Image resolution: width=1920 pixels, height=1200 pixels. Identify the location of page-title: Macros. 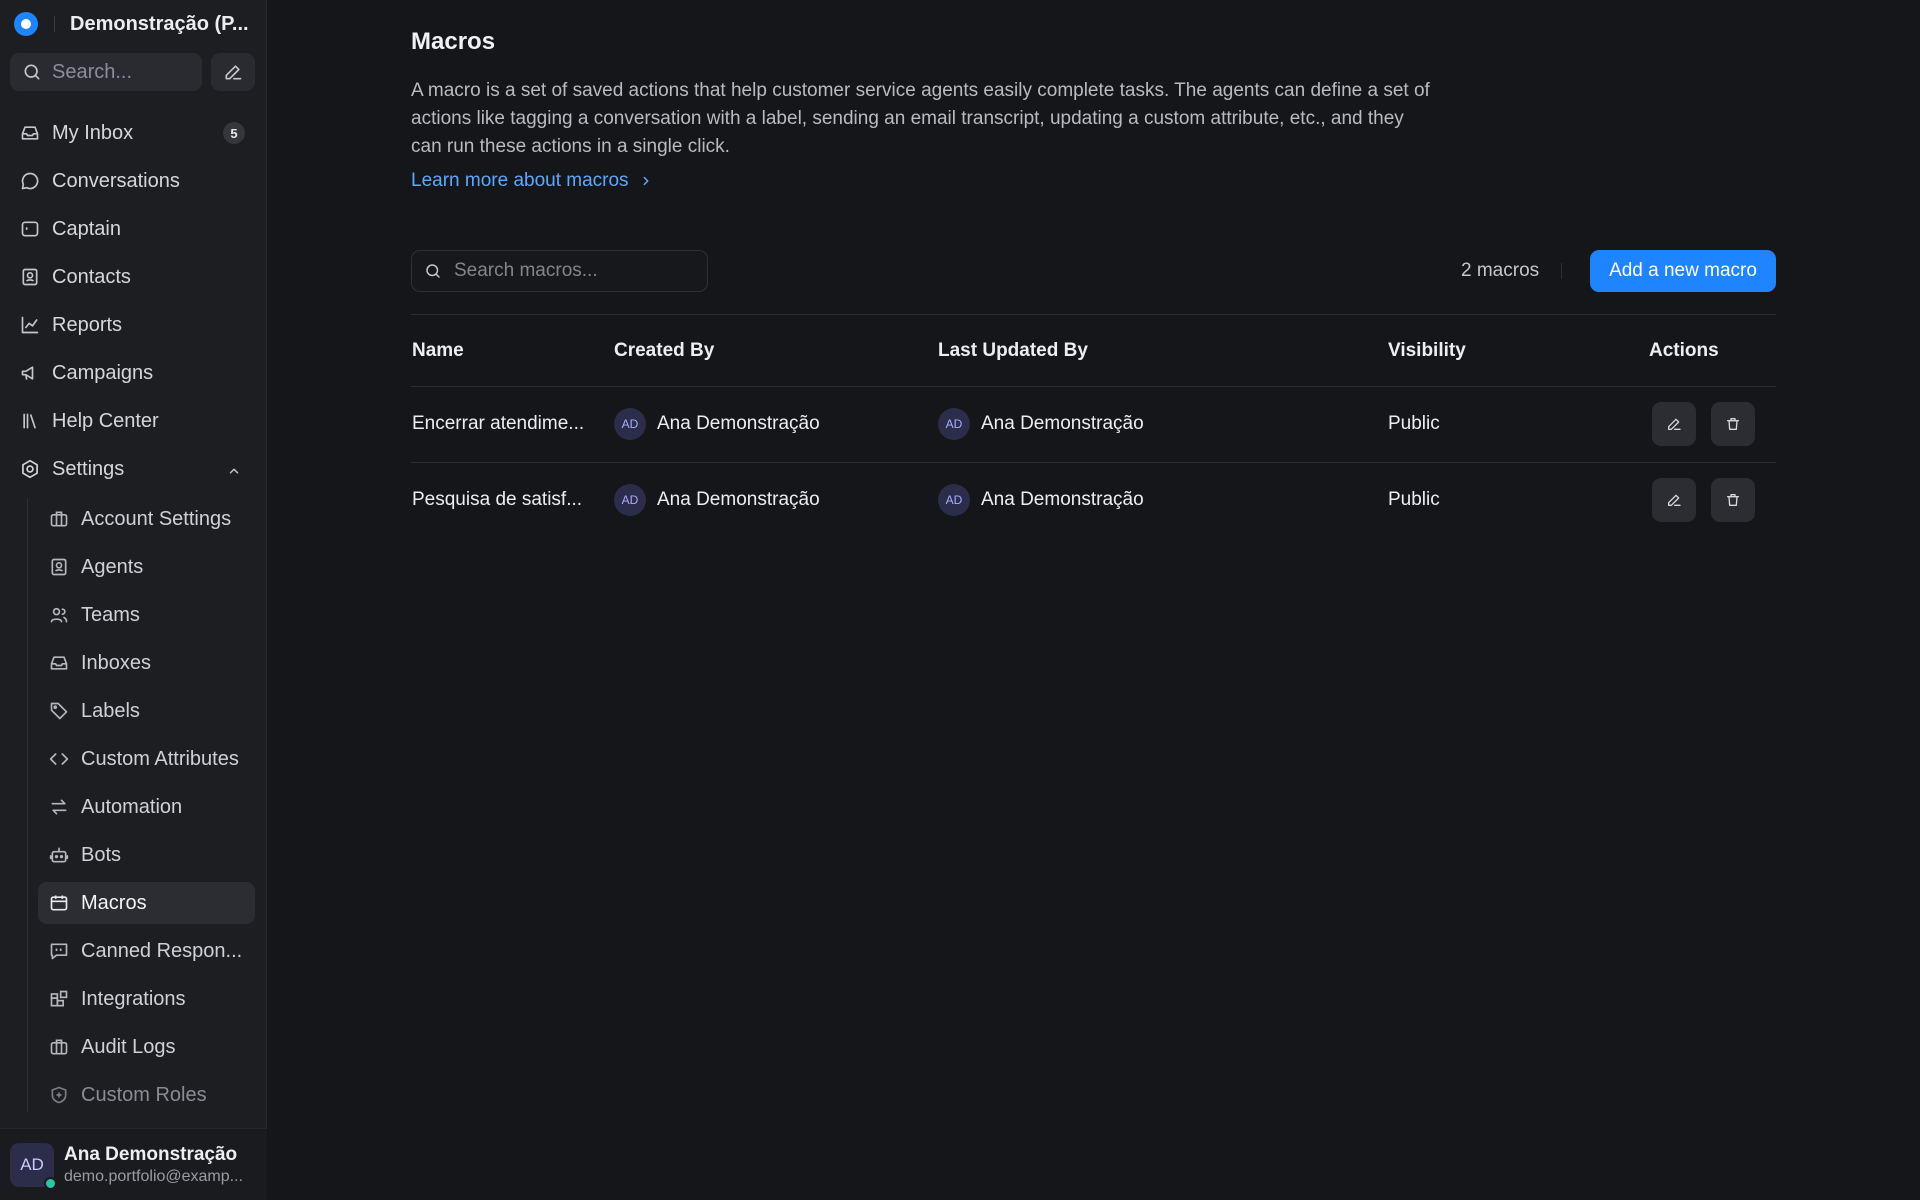
(453, 41).